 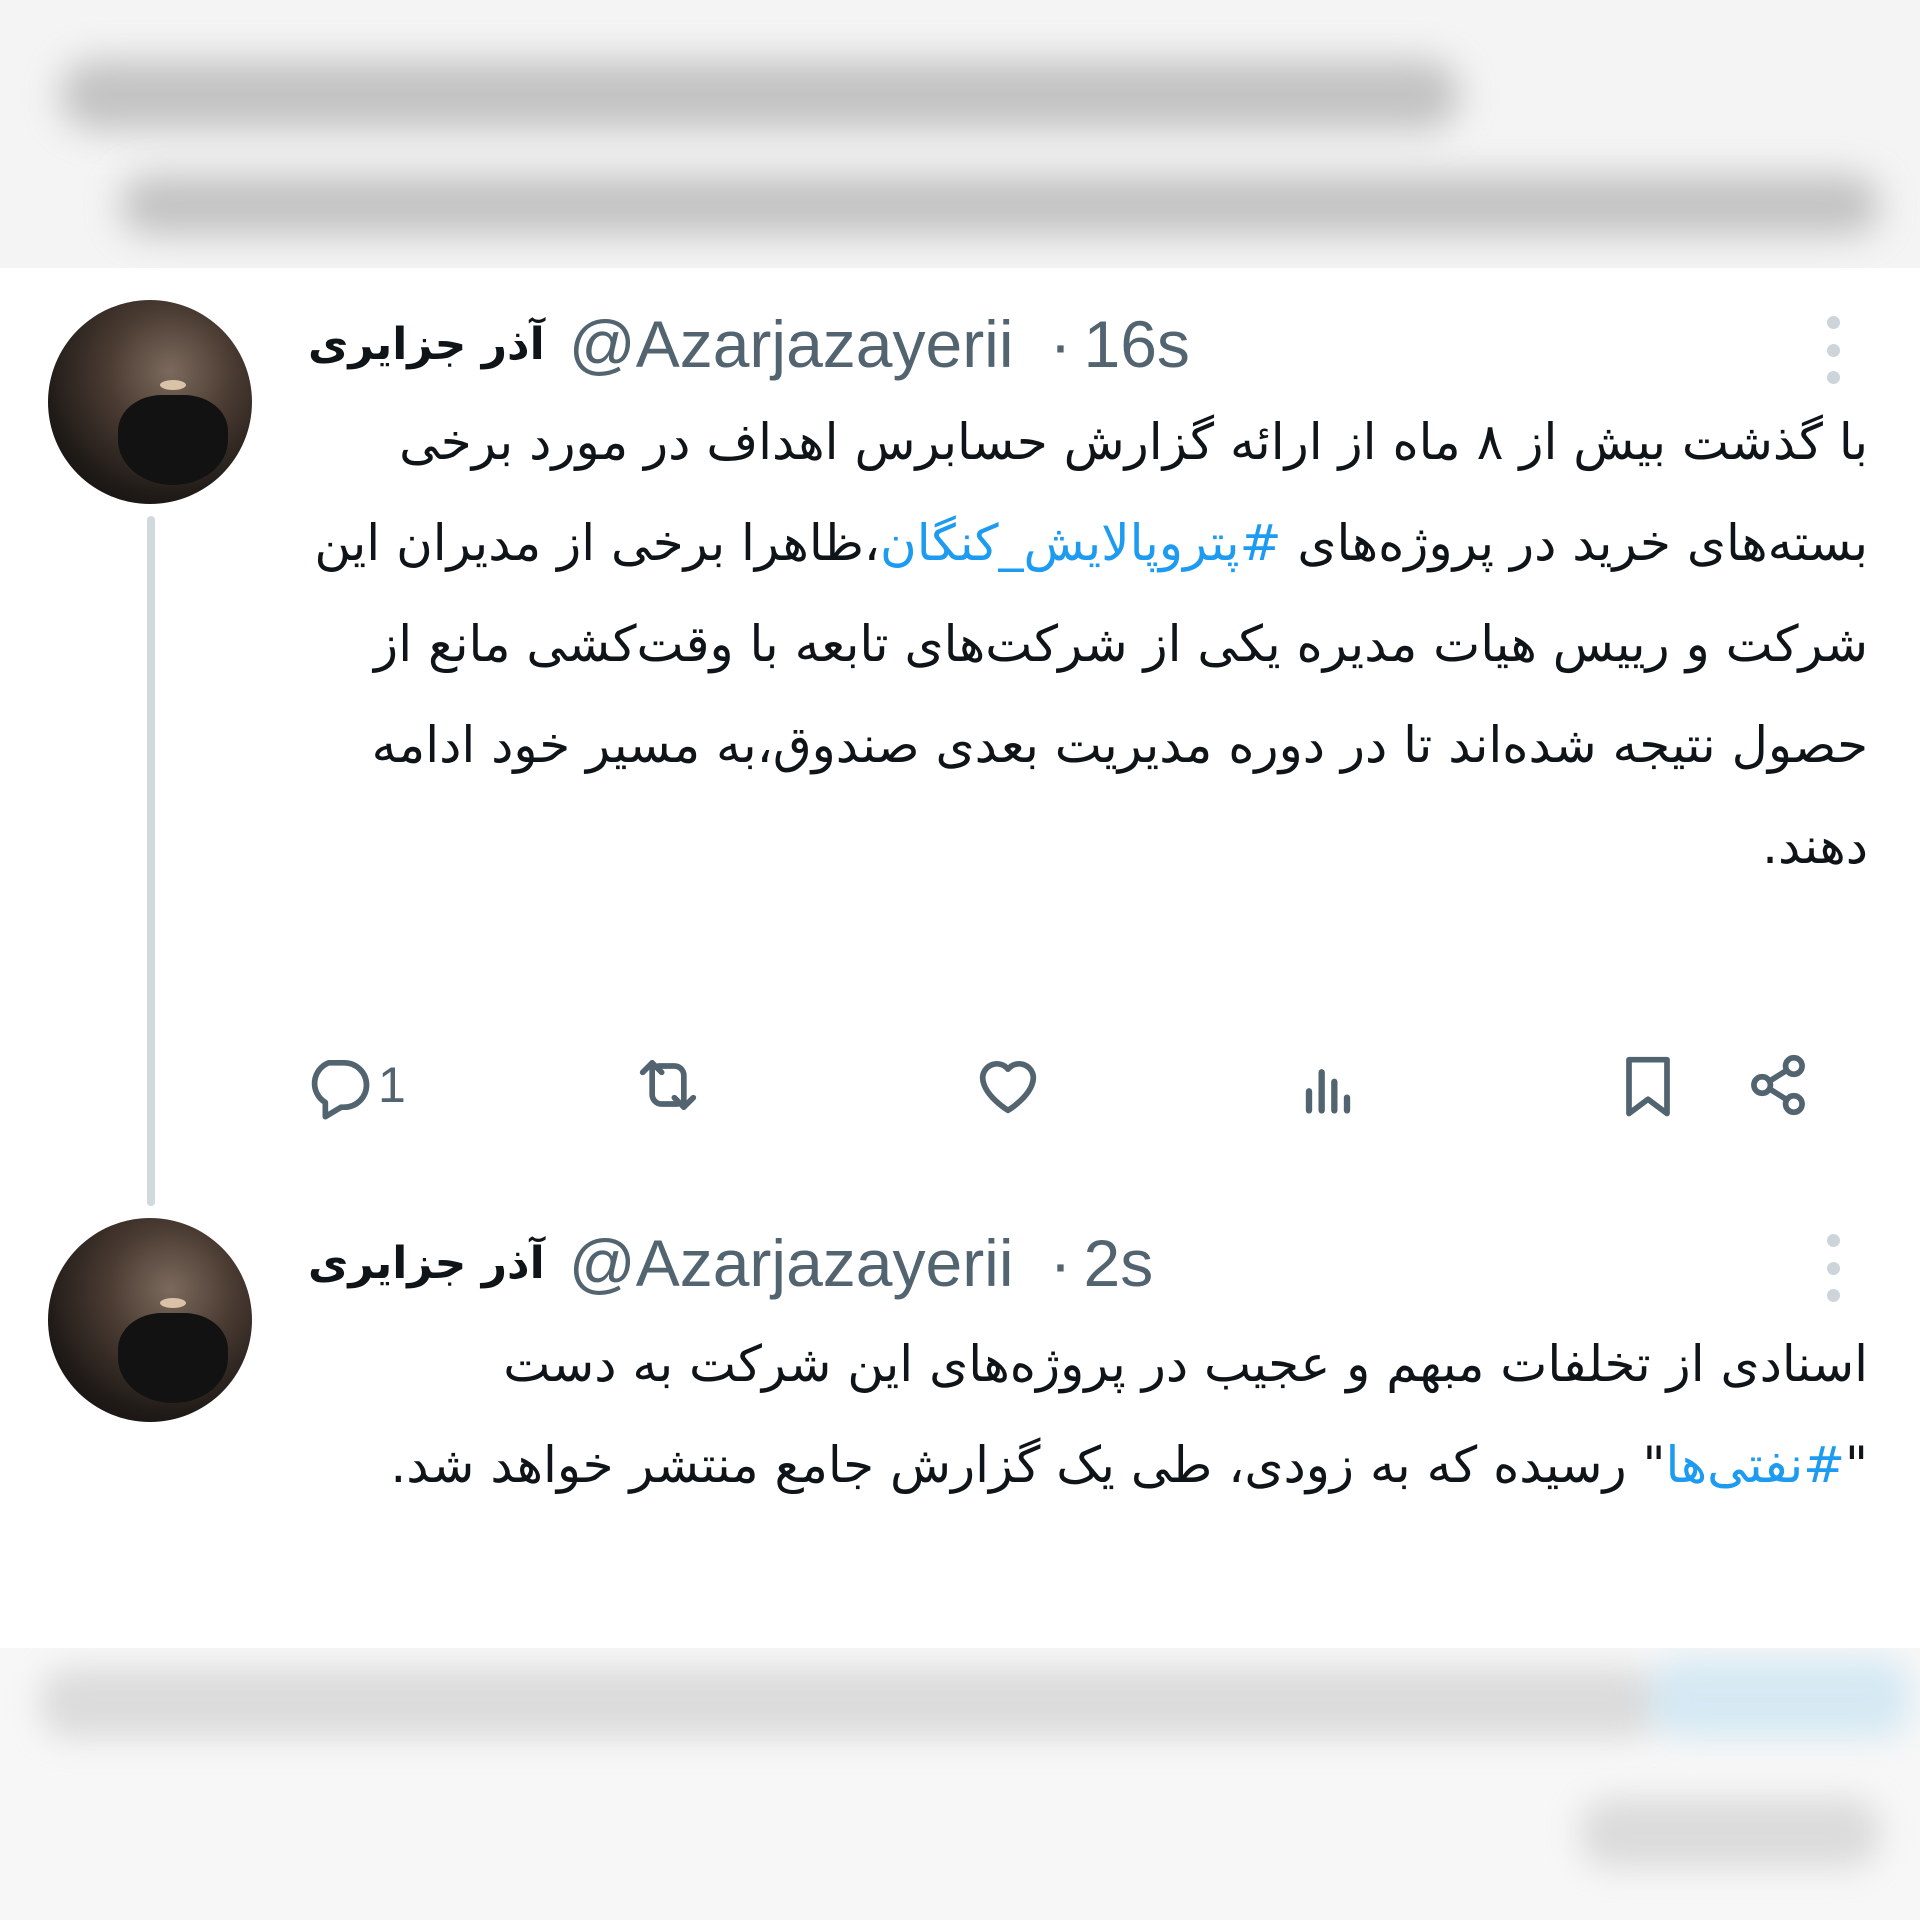 What do you see at coordinates (960, 1784) in the screenshot?
I see `blurred-next-content` at bounding box center [960, 1784].